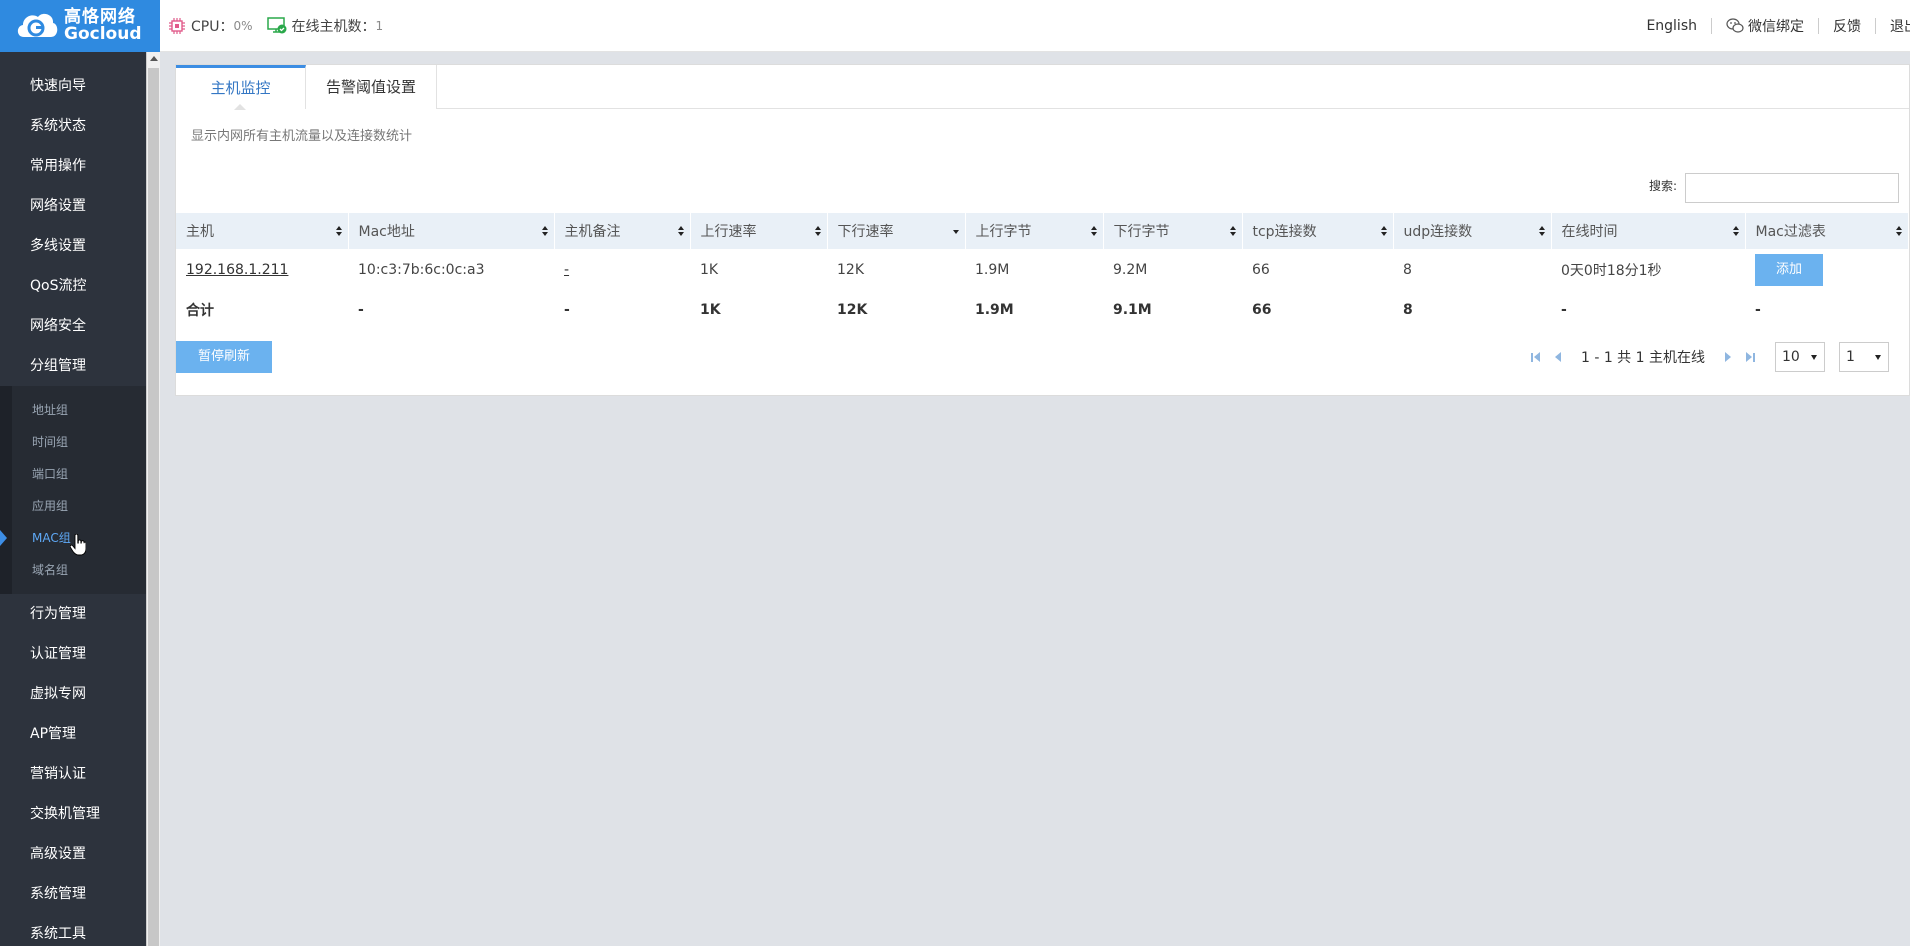 This screenshot has height=946, width=1910. Describe the element at coordinates (1864, 357) in the screenshot. I see `page-number-select: 1` at that location.